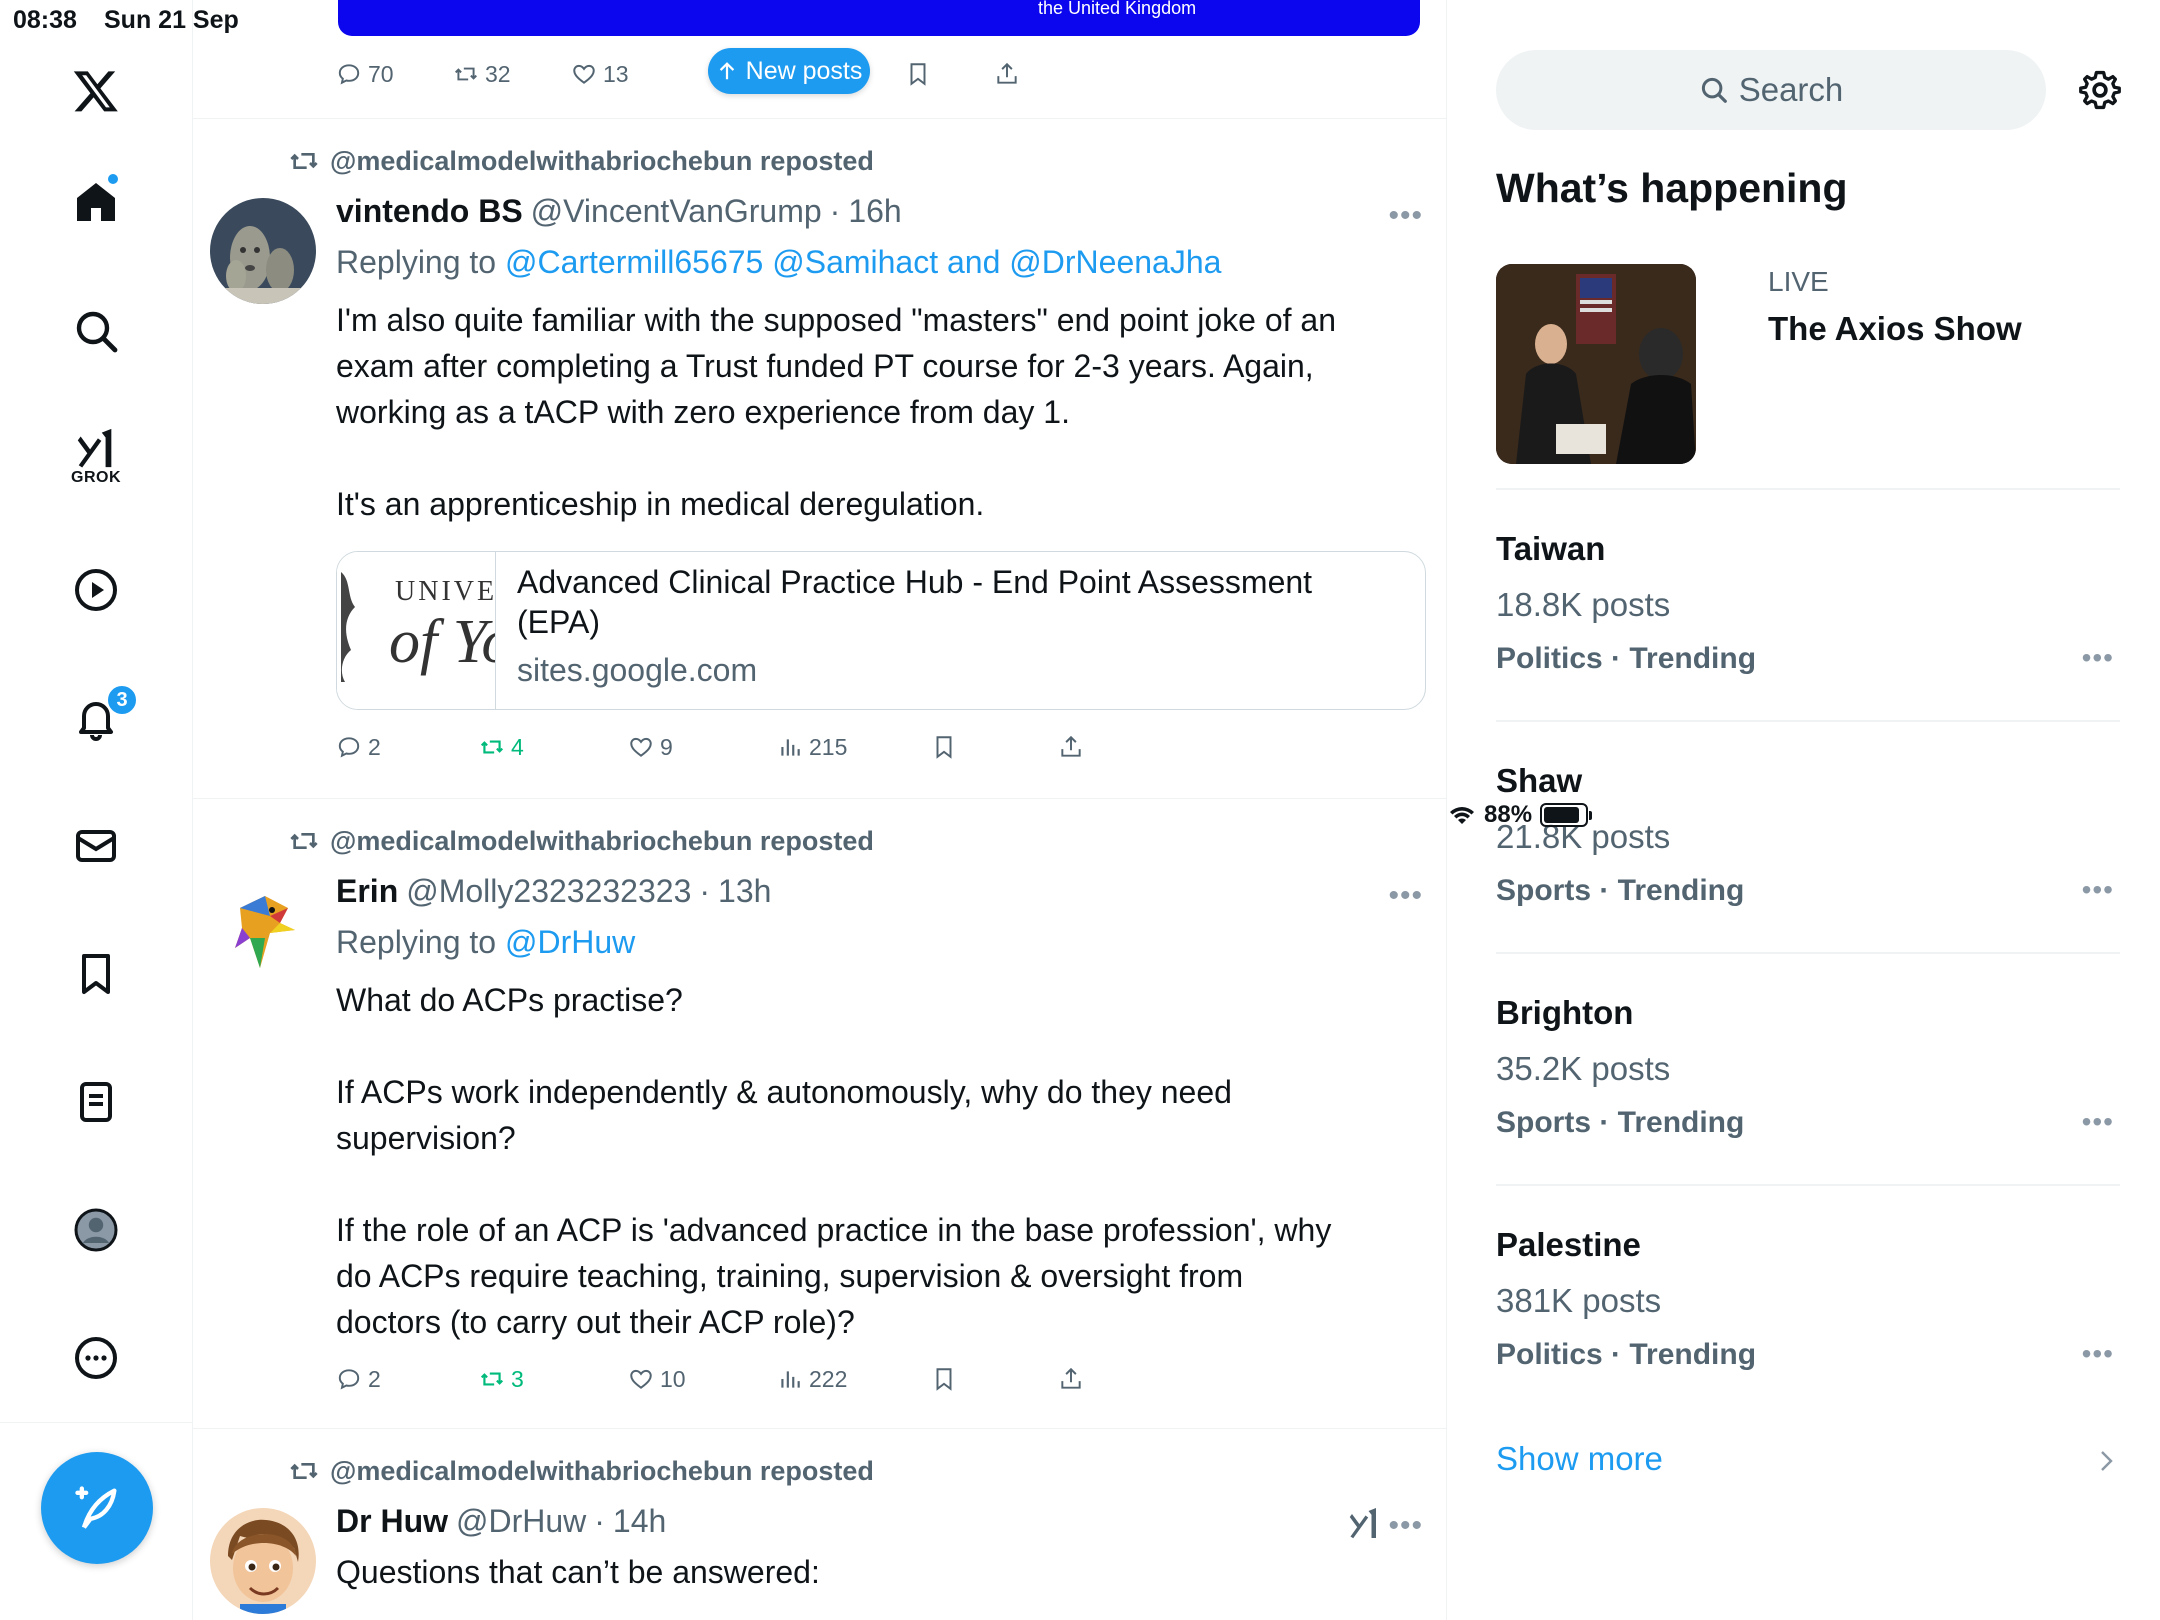 The height and width of the screenshot is (1620, 2160). I want to click on home-icon, so click(96, 202).